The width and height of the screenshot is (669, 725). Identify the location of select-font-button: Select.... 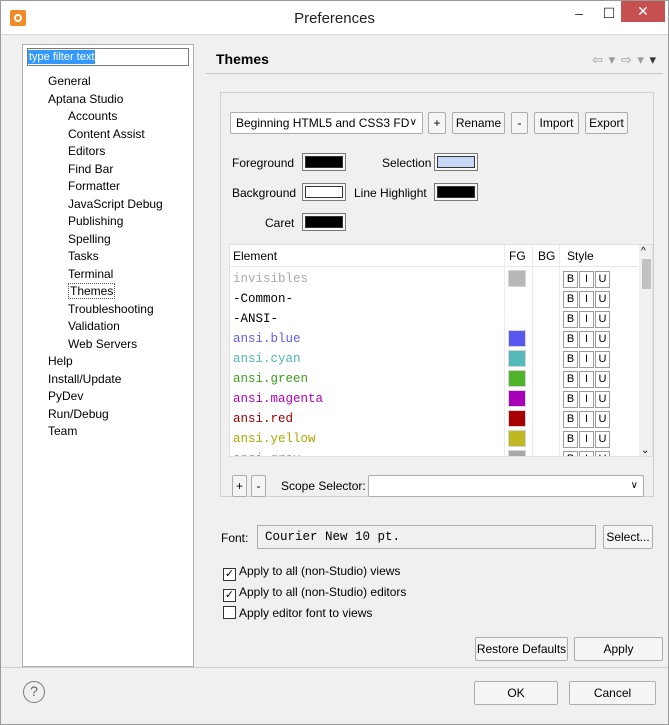
(628, 537).